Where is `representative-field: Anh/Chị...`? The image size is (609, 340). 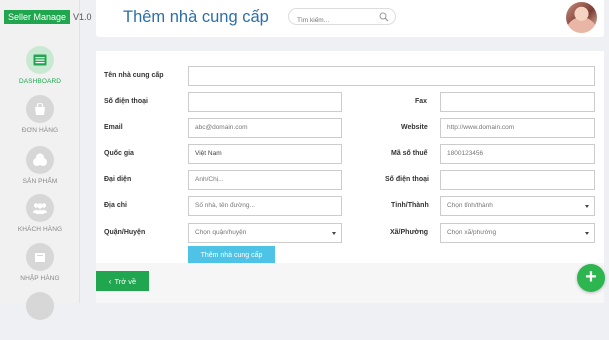 representative-field: Anh/Chị... is located at coordinates (265, 180).